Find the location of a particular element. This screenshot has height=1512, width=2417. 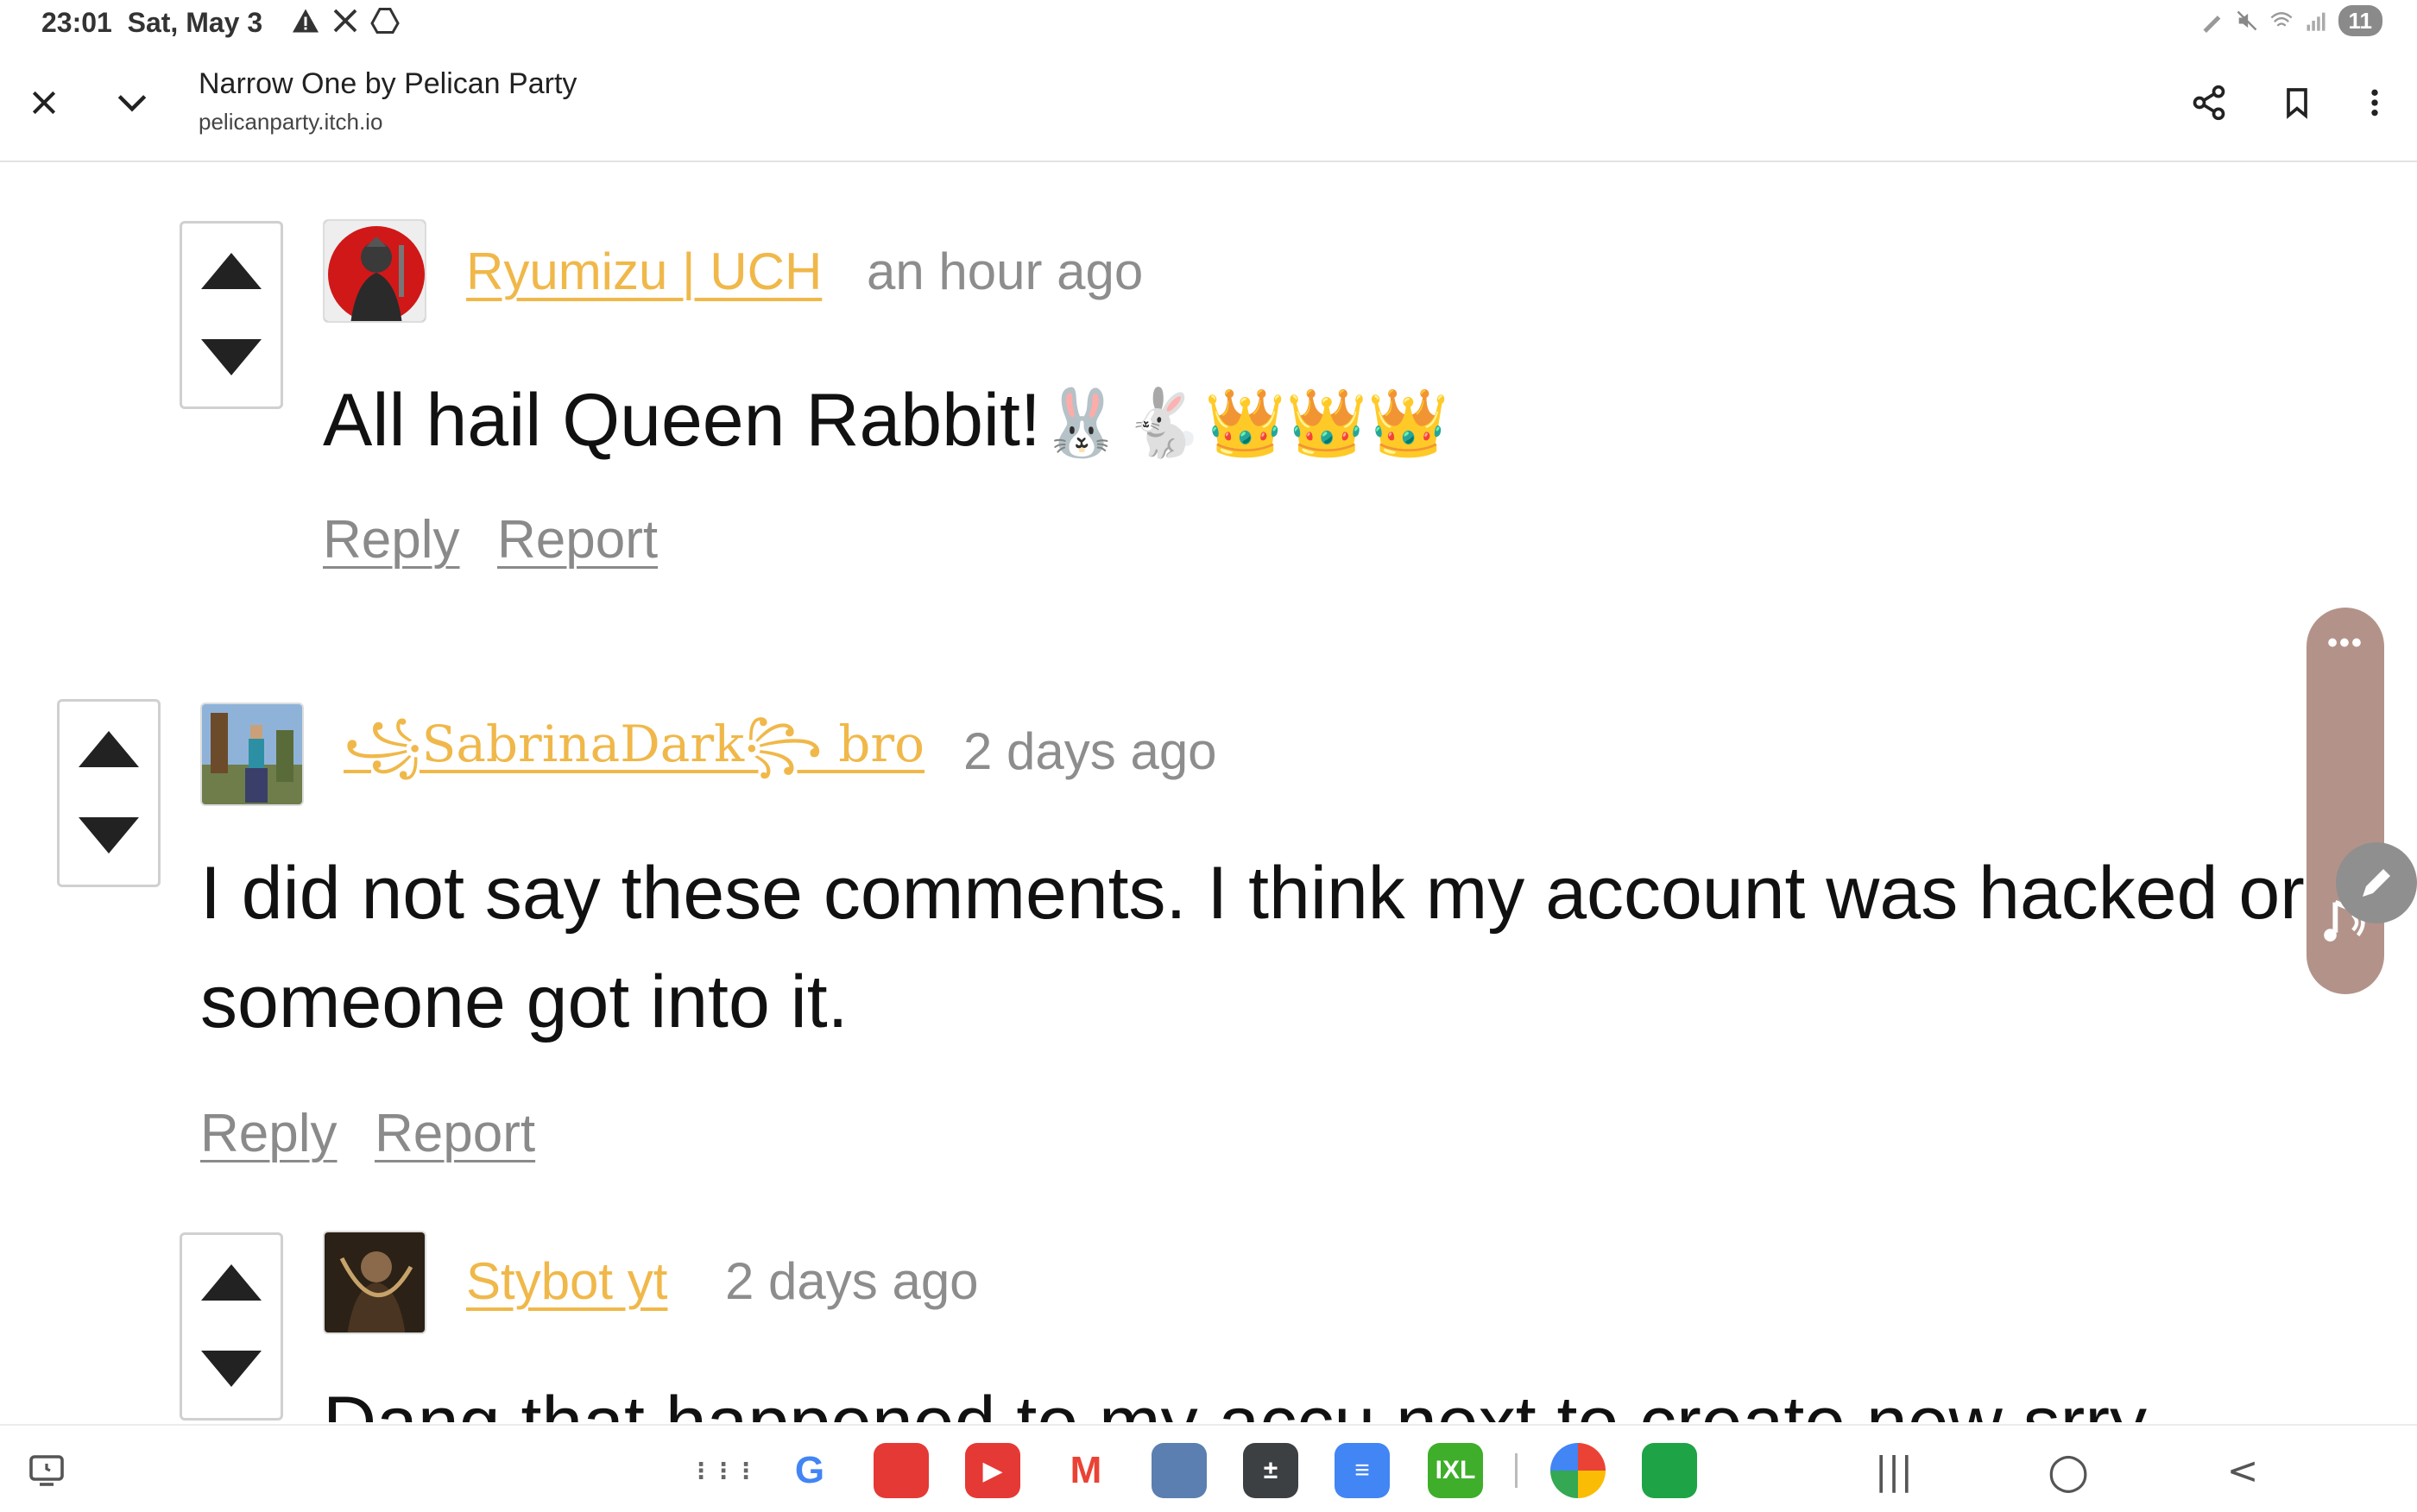

app-classroom-button is located at coordinates (1669, 1471).